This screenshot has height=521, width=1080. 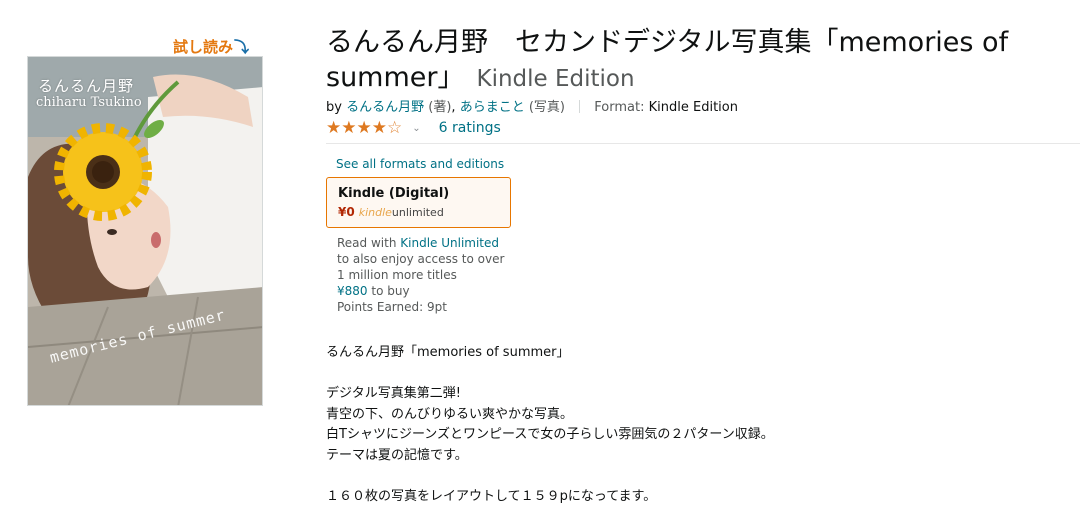 What do you see at coordinates (619, 107) in the screenshot?
I see `format-label: Format:` at bounding box center [619, 107].